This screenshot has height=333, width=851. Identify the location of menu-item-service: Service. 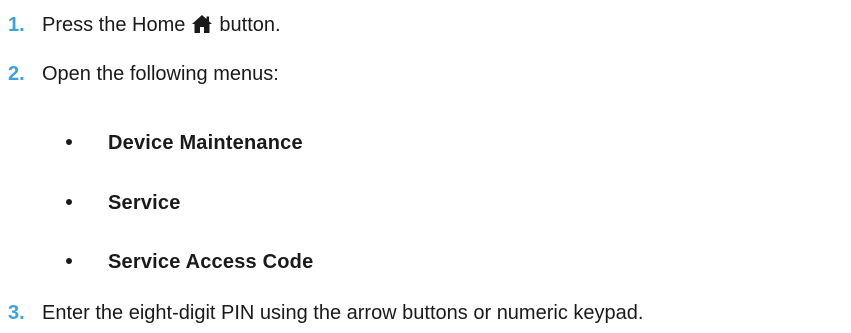
(123, 203).